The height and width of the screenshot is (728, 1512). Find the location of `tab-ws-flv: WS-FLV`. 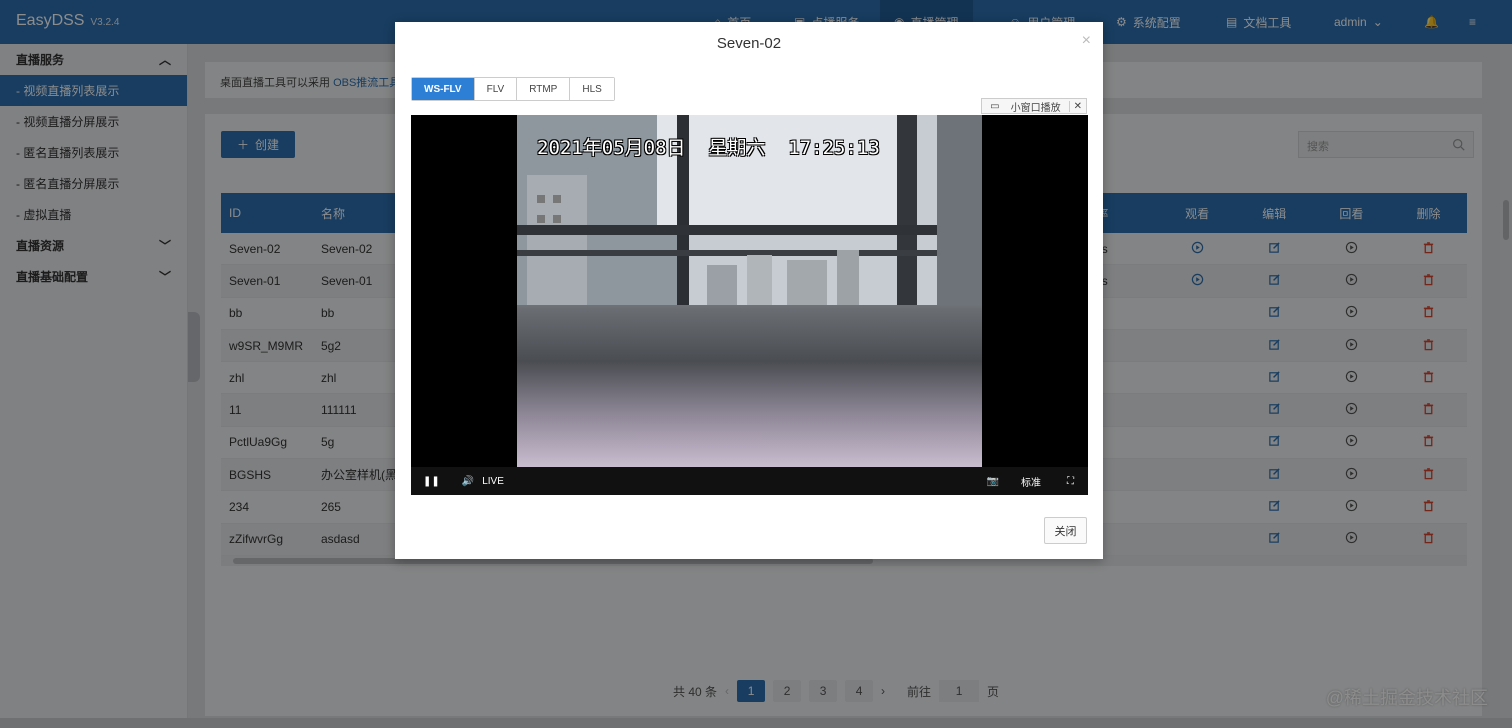

tab-ws-flv: WS-FLV is located at coordinates (443, 89).